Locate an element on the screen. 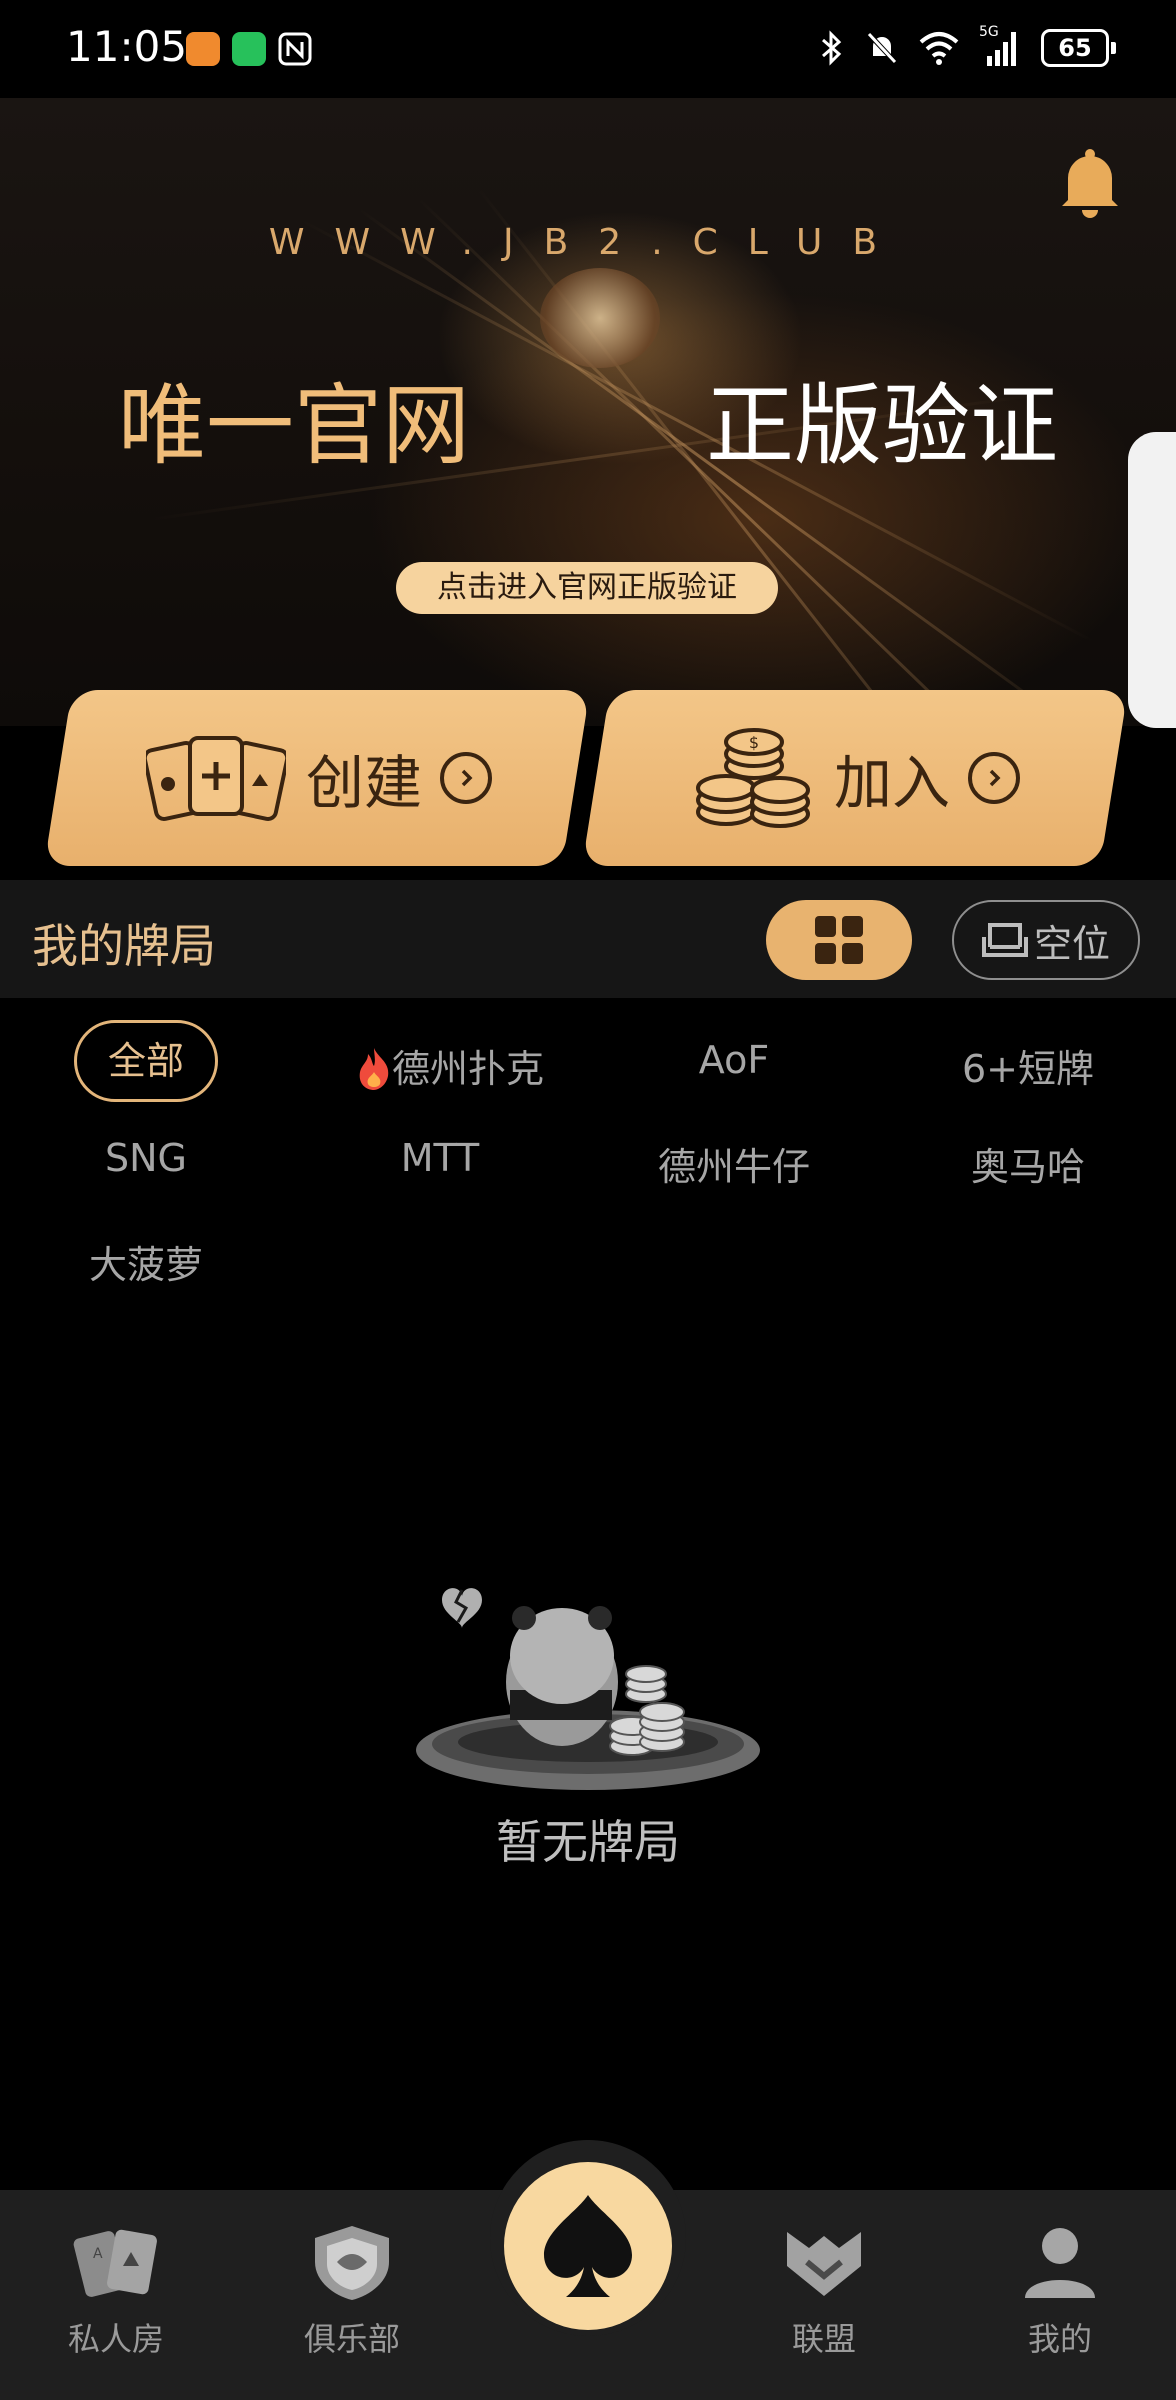 The image size is (1176, 2400). cards-plus-icon is located at coordinates (216, 778).